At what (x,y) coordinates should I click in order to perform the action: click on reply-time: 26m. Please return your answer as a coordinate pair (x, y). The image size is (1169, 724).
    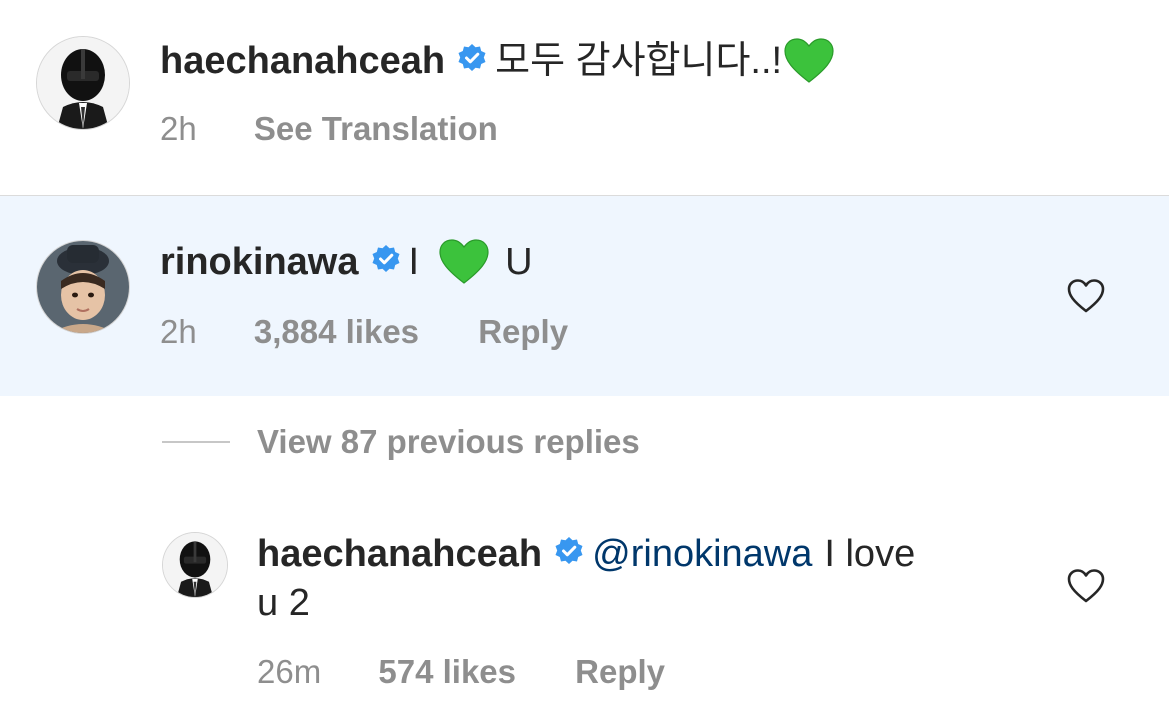
    Looking at the image, I should click on (289, 671).